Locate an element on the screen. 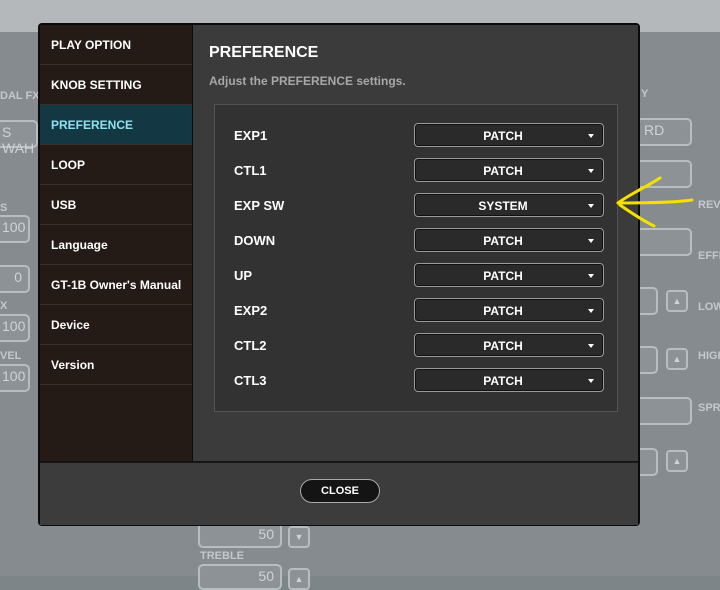  exp-sw-select: SYSTEM is located at coordinates (509, 205).